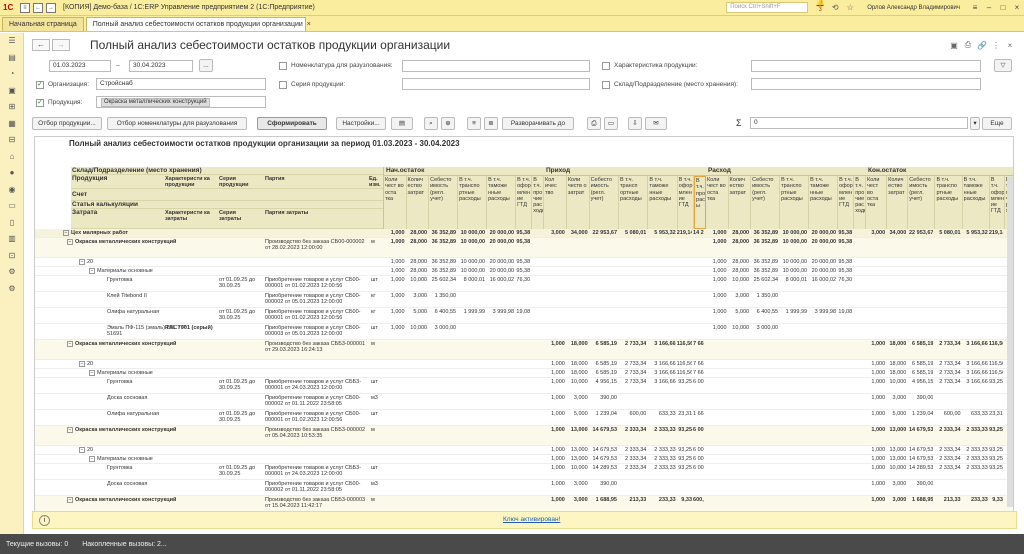 This screenshot has width=1024, height=554. I want to click on user-icon: ●, so click(12, 173).